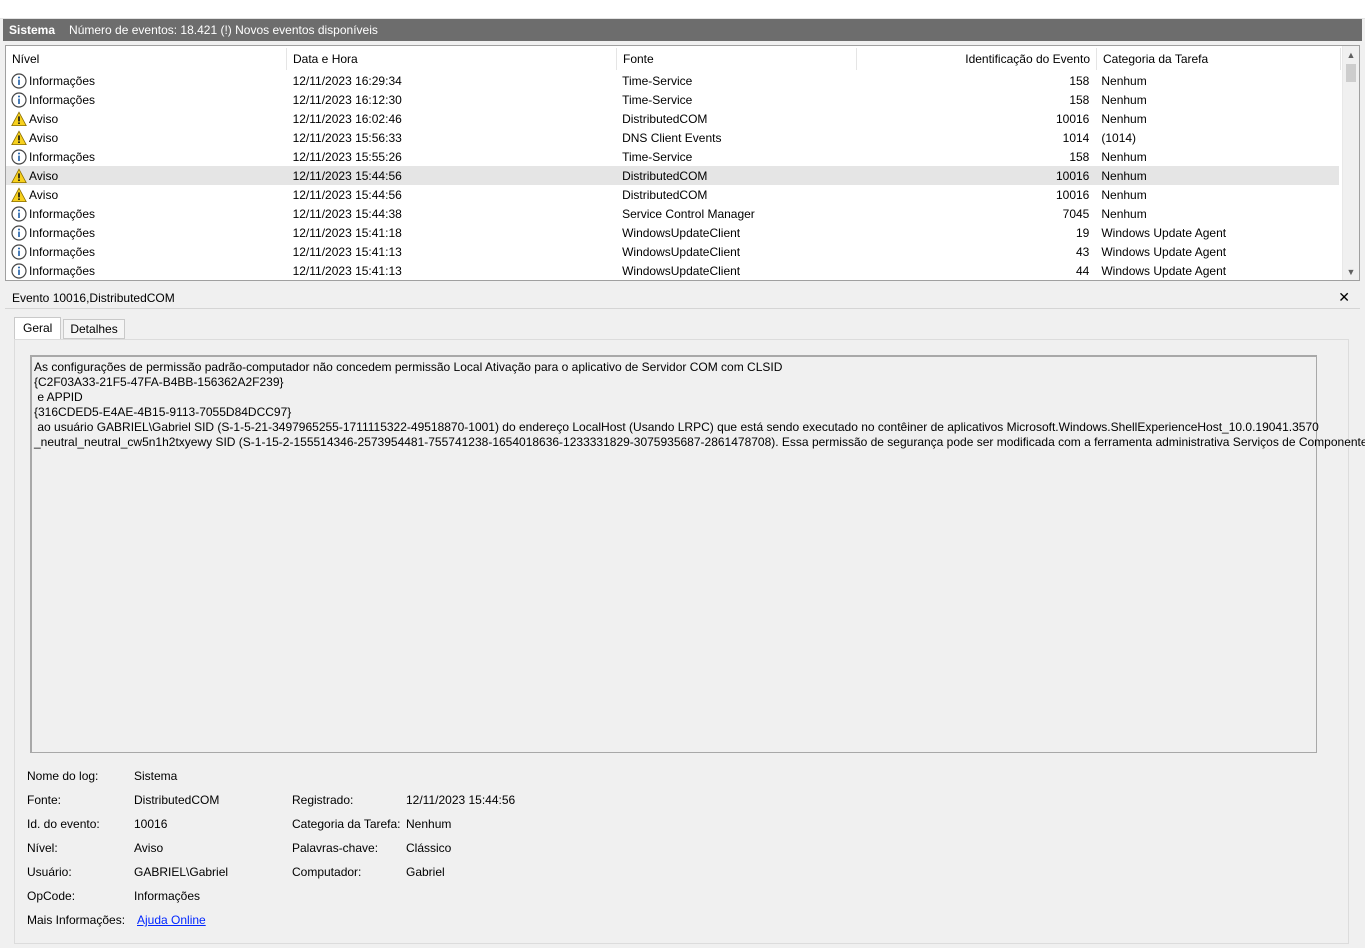 This screenshot has height=948, width=1365. What do you see at coordinates (1076, 213) in the screenshot?
I see `cell-event-id: 7045` at bounding box center [1076, 213].